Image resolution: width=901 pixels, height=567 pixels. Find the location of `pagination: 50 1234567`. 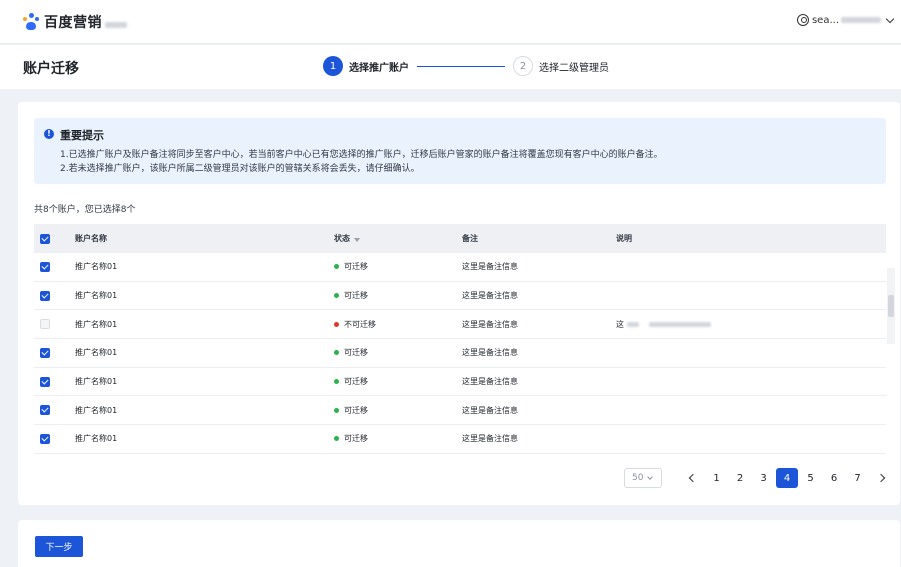

pagination: 50 1234567 is located at coordinates (759, 478).